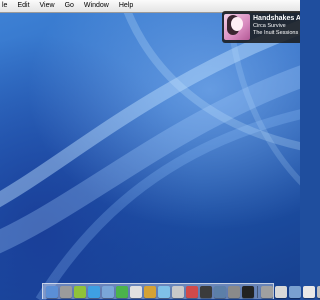 The image size is (320, 300). I want to click on phone-icon, so click(178, 291).